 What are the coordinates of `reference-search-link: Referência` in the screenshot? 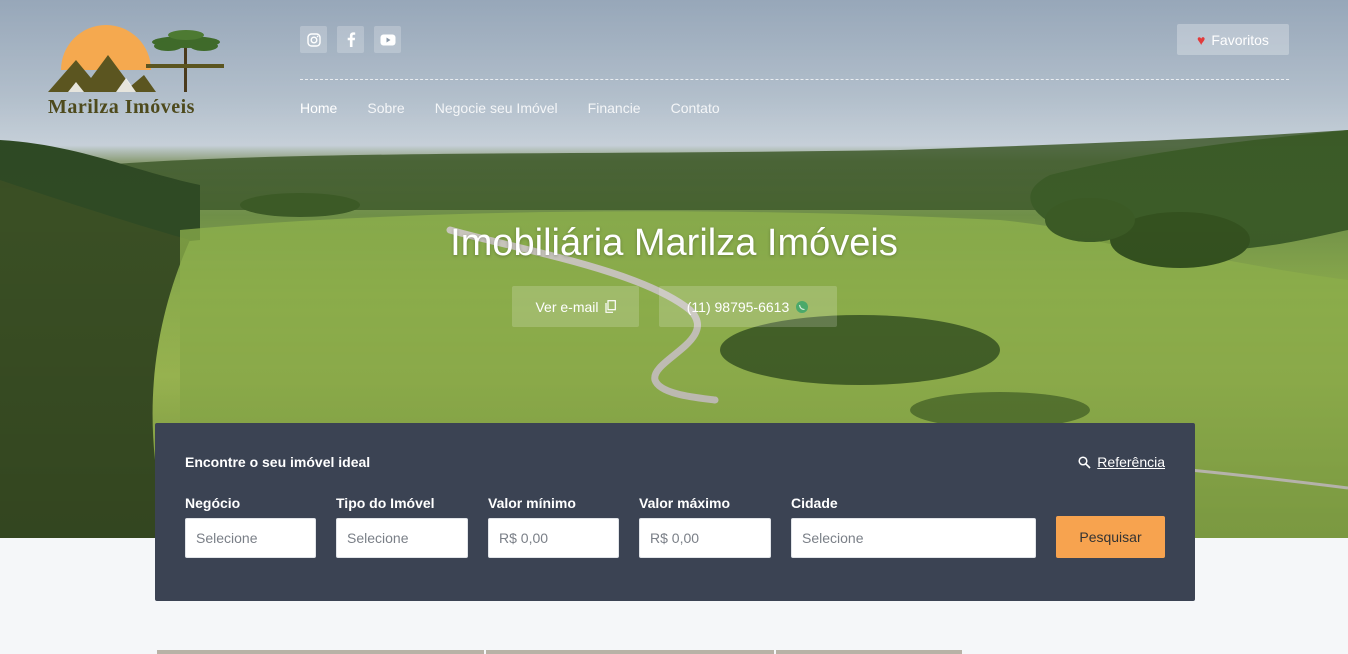 It's located at (1121, 462).